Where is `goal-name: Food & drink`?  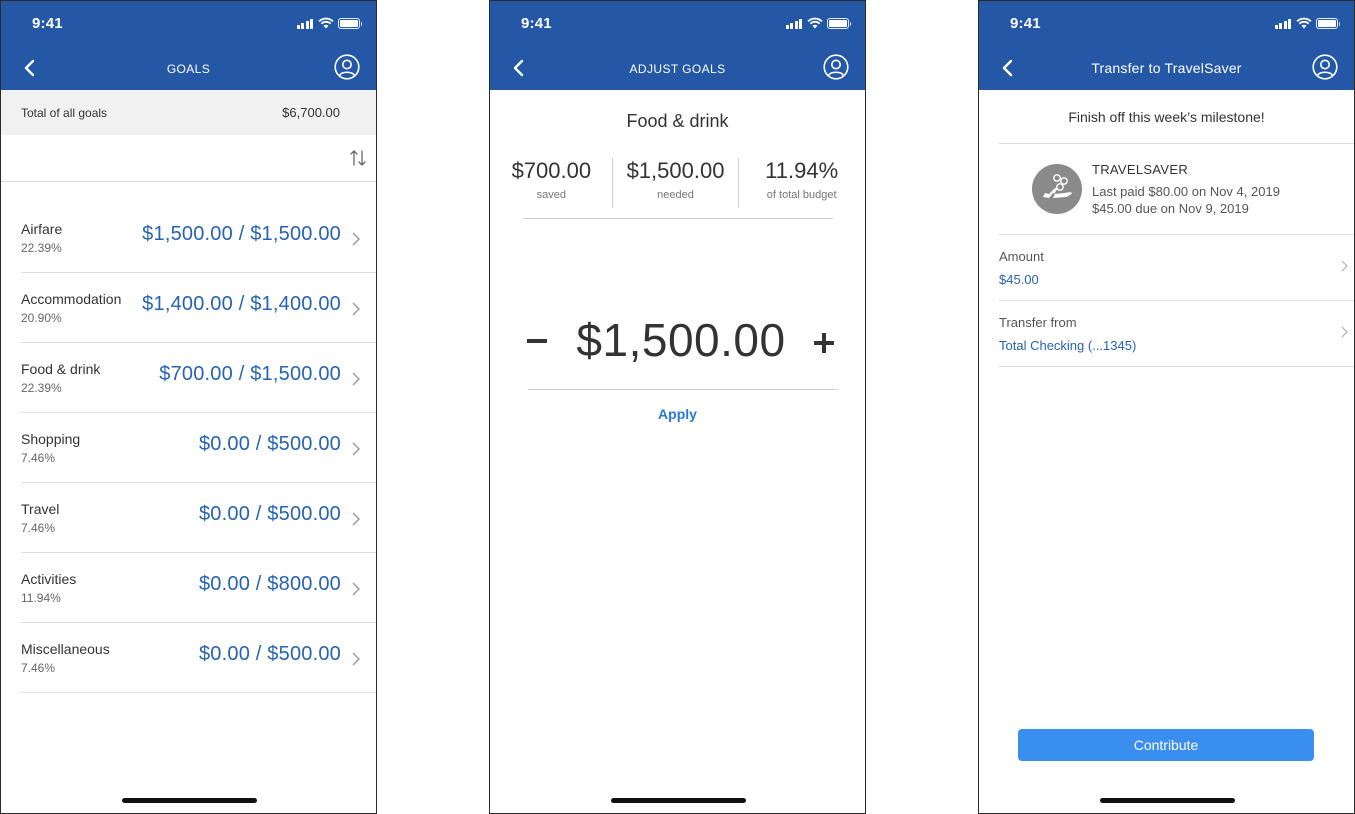 goal-name: Food & drink is located at coordinates (61, 369).